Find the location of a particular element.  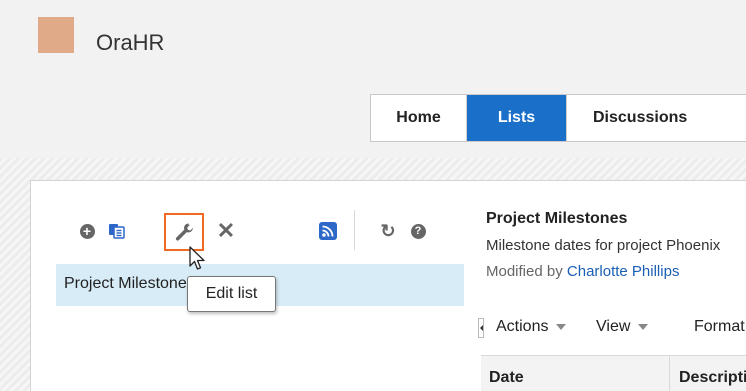

column-header-description: Description is located at coordinates (712, 378).